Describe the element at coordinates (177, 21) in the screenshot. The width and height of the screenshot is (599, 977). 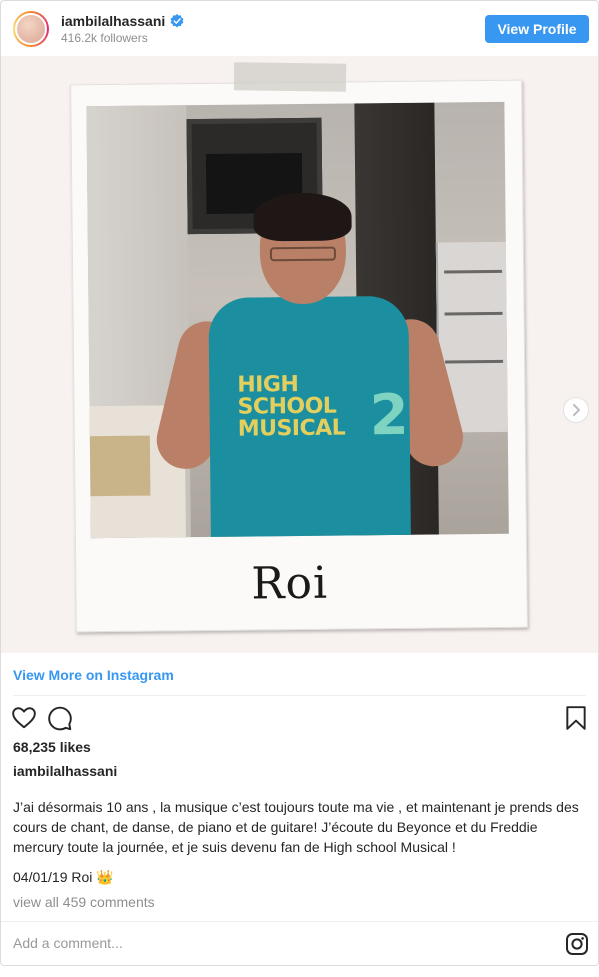
I see `verified-badge-icon` at that location.